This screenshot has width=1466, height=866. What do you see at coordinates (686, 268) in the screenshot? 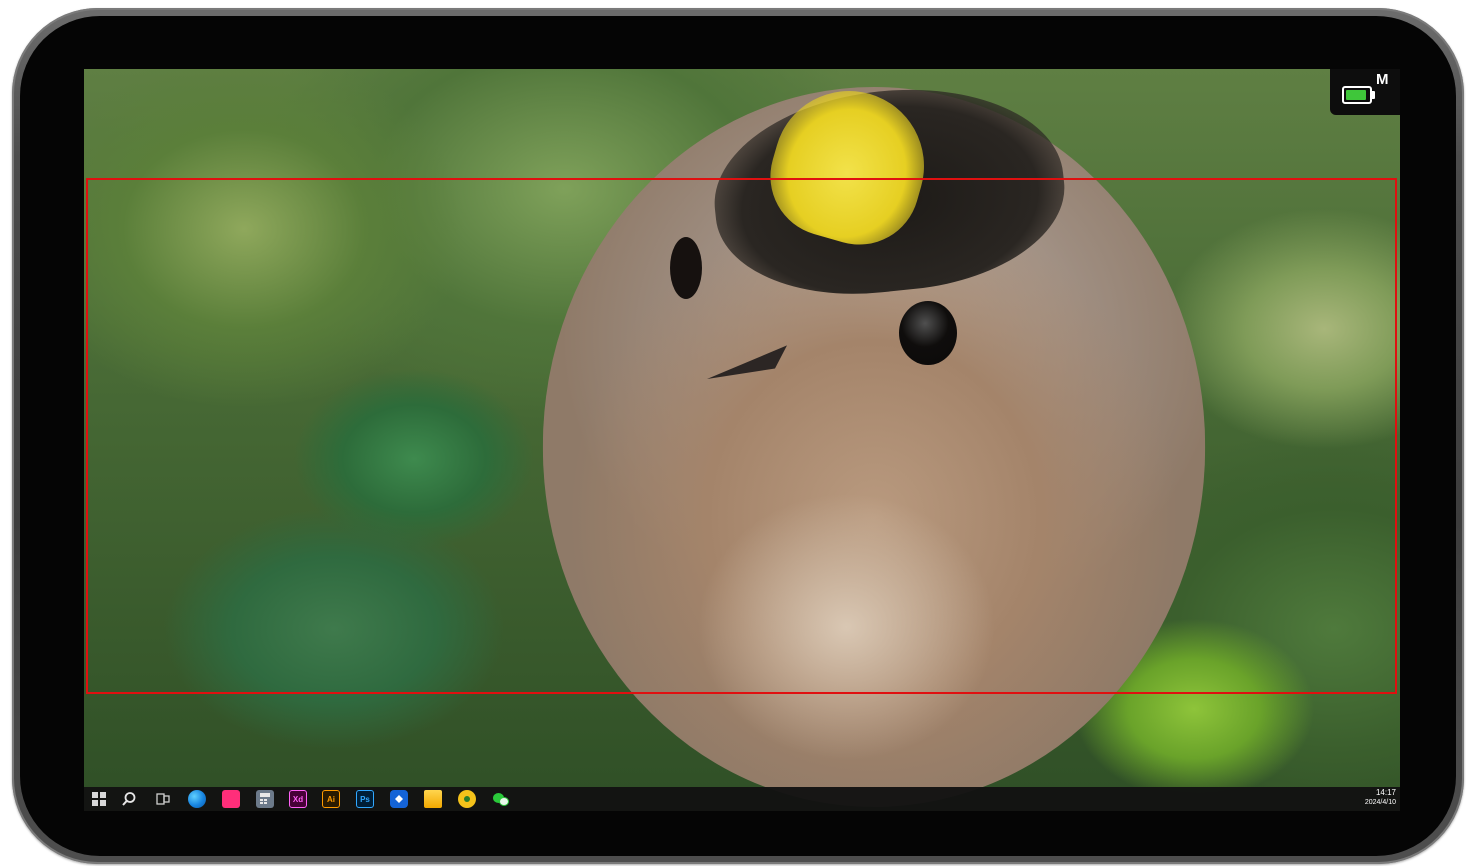
I see `bird-eye-left` at bounding box center [686, 268].